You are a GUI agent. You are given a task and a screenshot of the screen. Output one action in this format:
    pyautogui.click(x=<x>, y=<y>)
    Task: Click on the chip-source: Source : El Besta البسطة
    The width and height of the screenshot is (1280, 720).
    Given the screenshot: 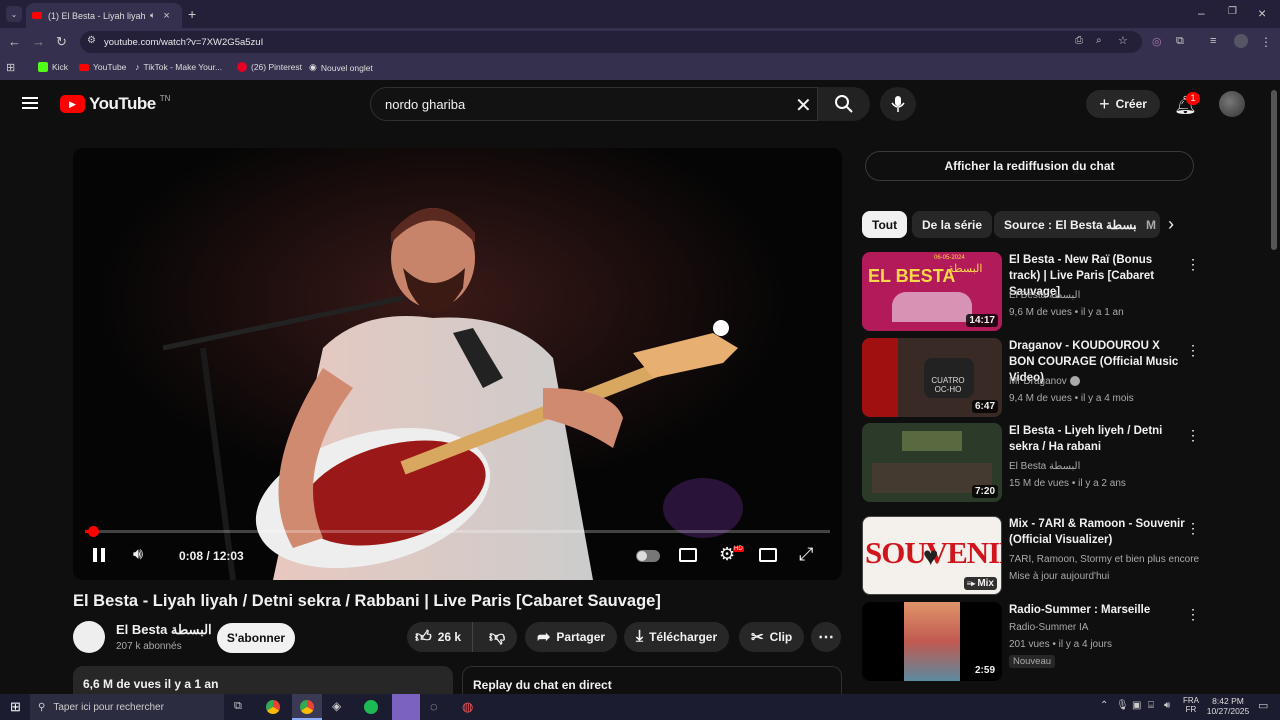 What is the action you would take?
    pyautogui.click(x=1074, y=224)
    